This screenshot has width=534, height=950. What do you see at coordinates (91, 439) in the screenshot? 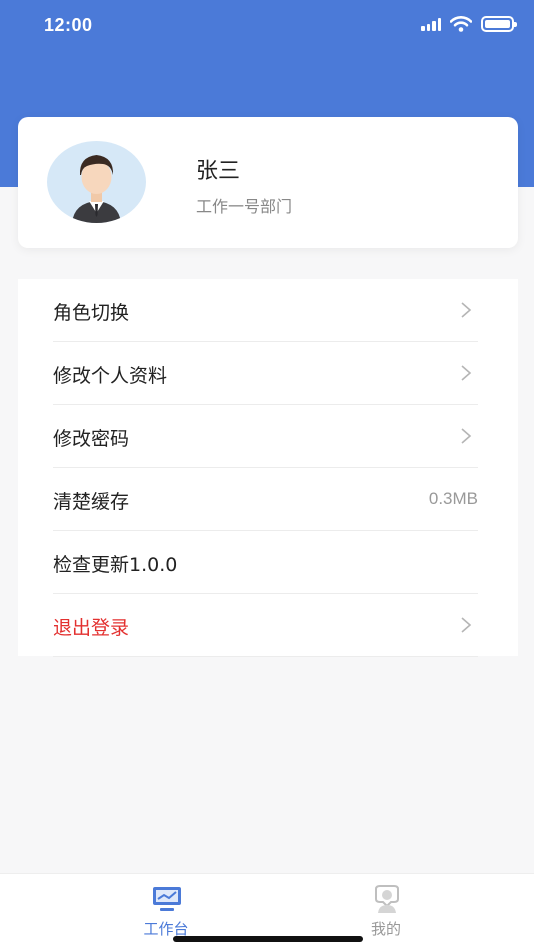
I see `menu-label: 修改密码` at bounding box center [91, 439].